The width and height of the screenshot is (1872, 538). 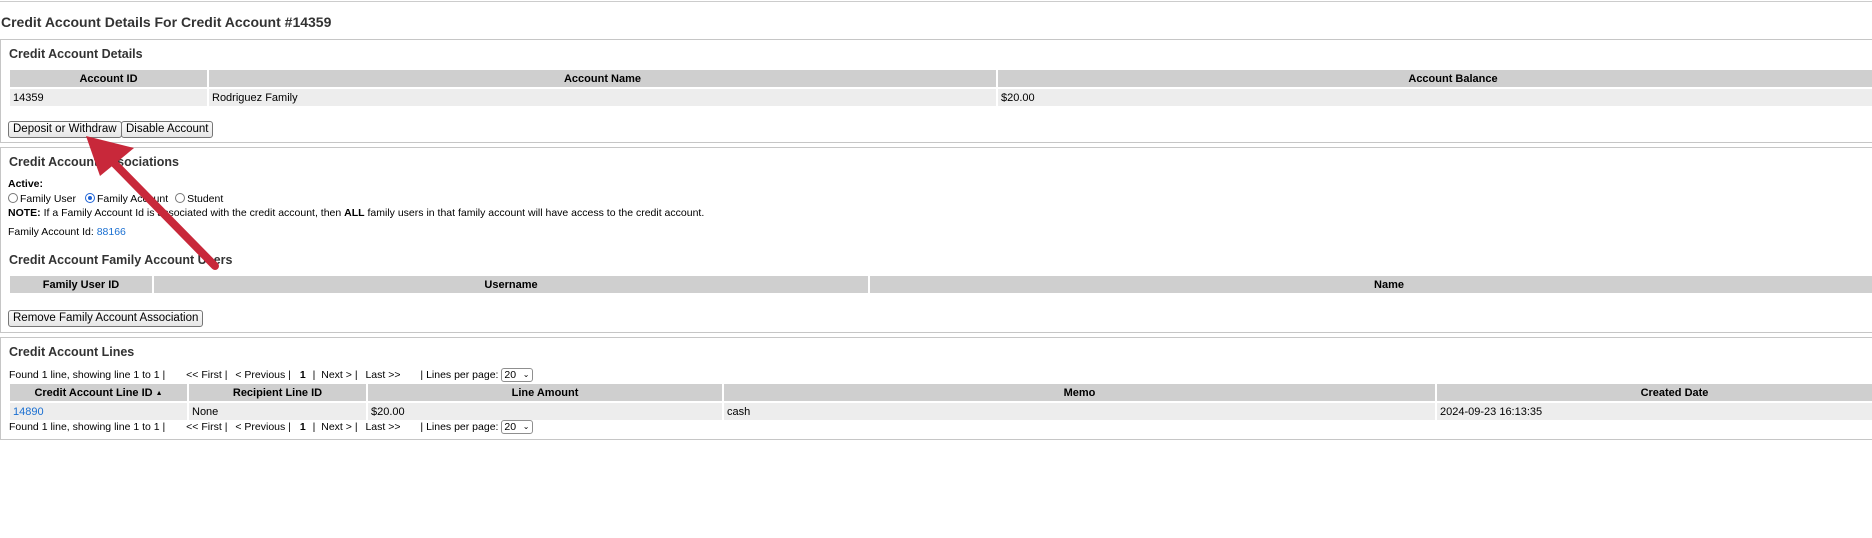 What do you see at coordinates (159, 393) in the screenshot?
I see `sort-ascending-icon: ▲` at bounding box center [159, 393].